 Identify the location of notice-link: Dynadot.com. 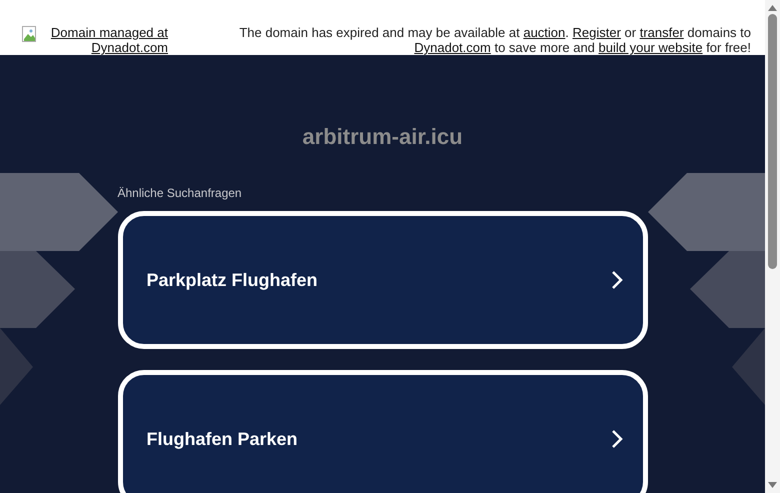
(452, 47).